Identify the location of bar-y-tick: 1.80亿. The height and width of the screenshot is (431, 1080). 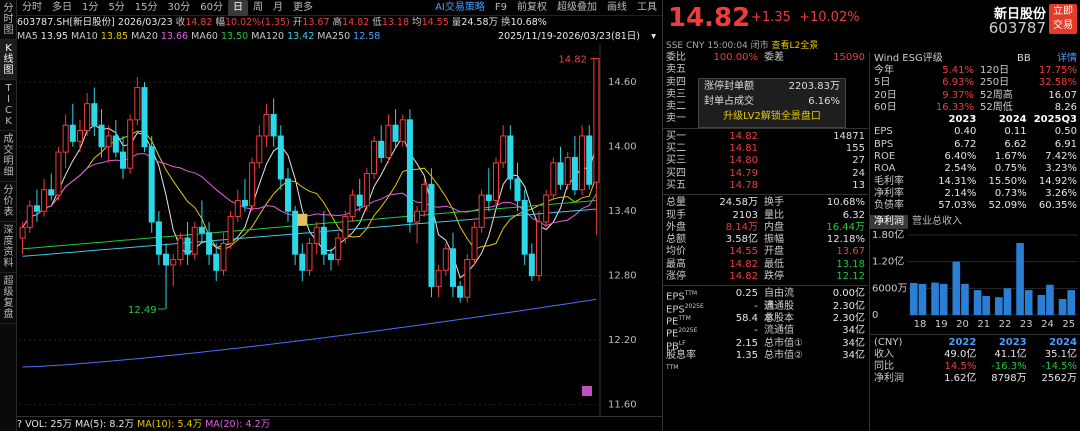
(888, 235).